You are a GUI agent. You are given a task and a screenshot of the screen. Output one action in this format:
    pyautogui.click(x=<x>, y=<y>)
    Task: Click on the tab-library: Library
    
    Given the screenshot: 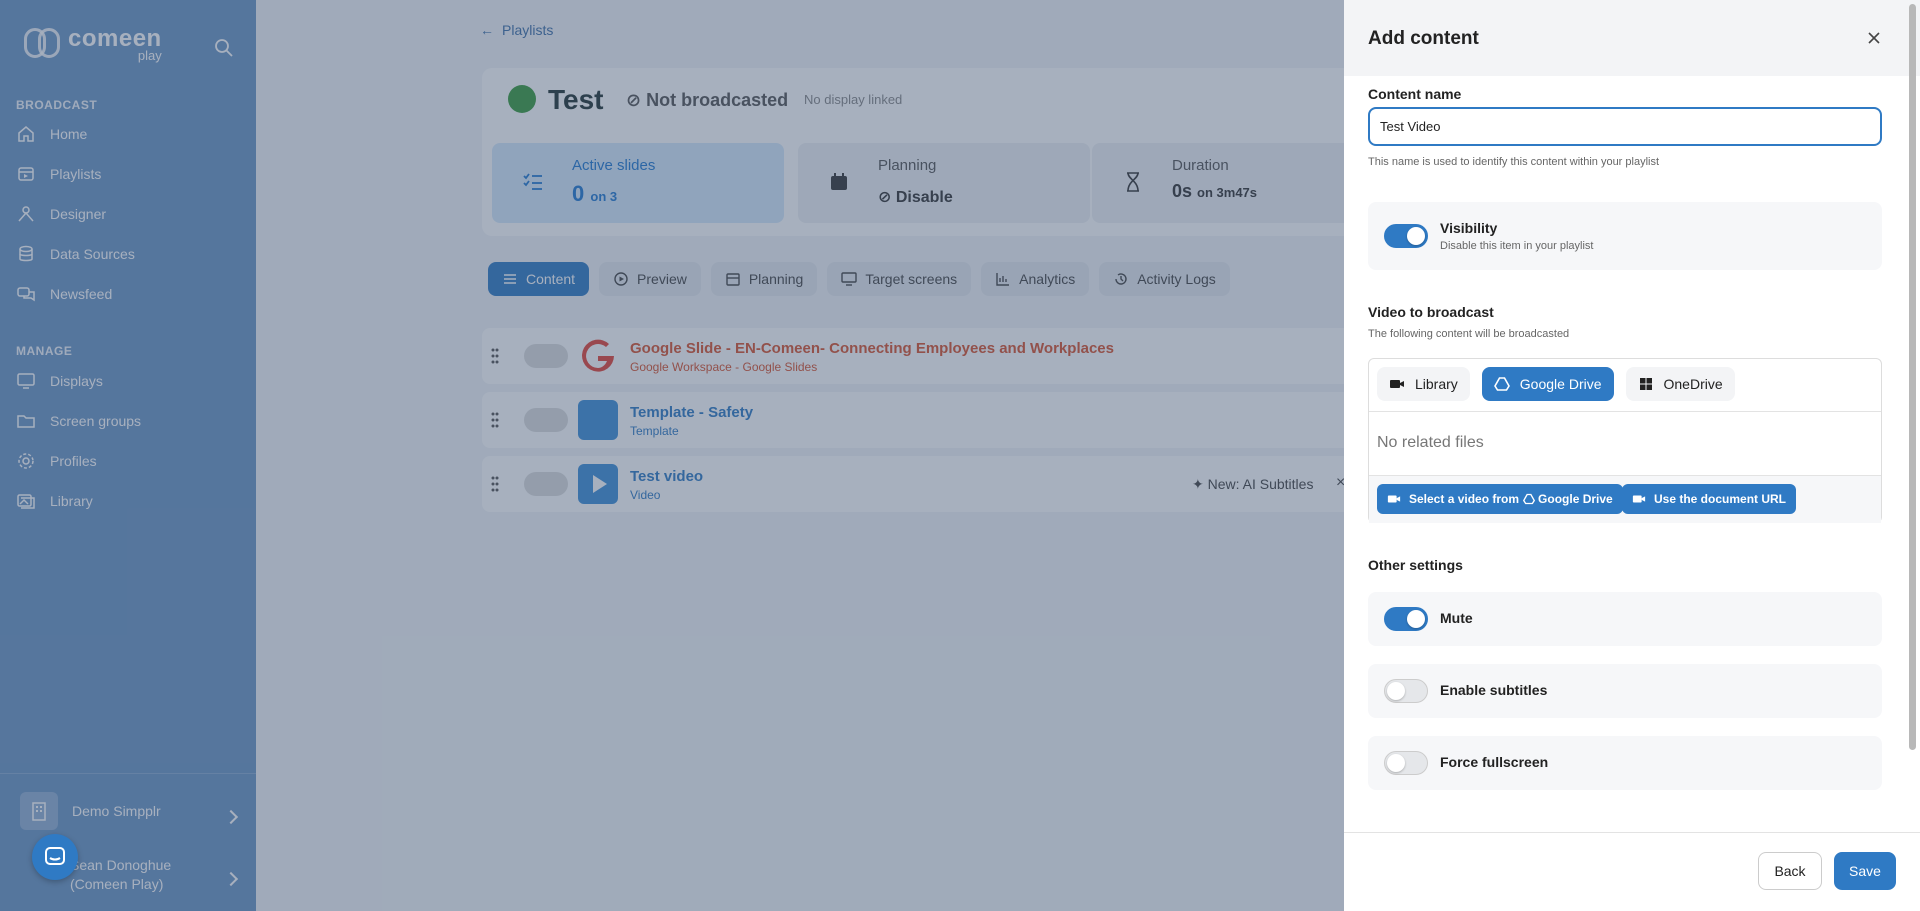 What is the action you would take?
    pyautogui.click(x=1423, y=384)
    